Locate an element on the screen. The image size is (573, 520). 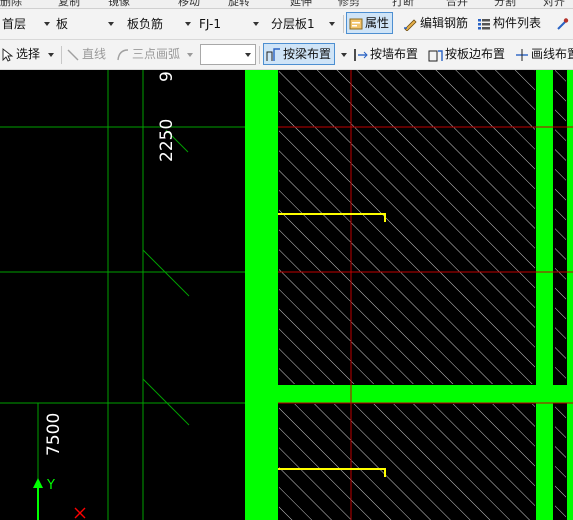
draw-line-icon is located at coordinates (522, 54).